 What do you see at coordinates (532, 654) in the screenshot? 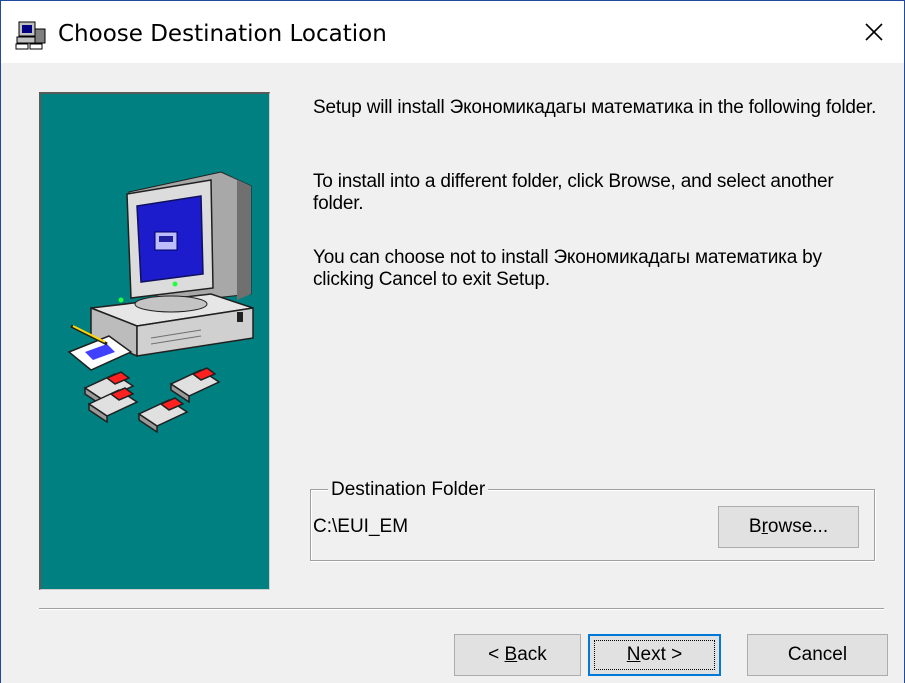
I see `back-label-suffix: ack` at bounding box center [532, 654].